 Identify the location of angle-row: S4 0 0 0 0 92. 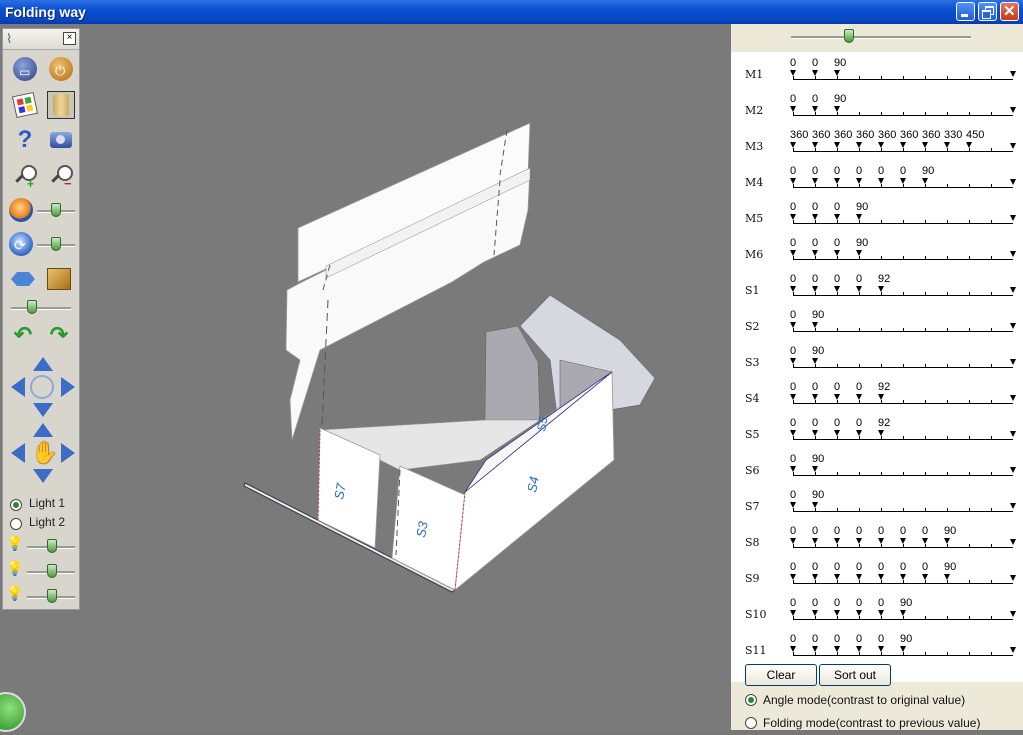
(877, 396).